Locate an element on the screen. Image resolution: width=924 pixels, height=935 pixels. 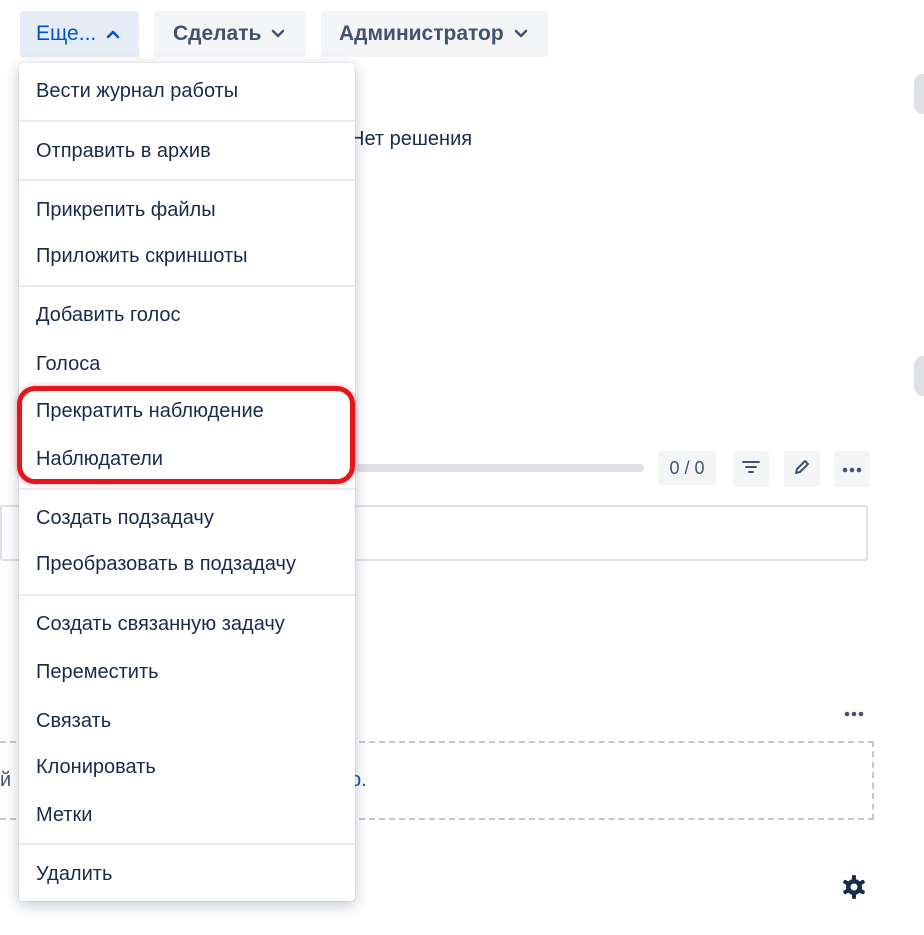
menu-item-attach-files: Прикрепить файлы is located at coordinates (187, 210).